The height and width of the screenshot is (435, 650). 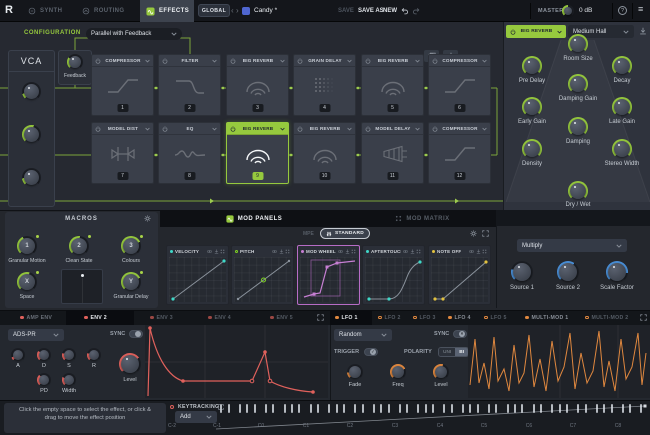 I want to click on damping-gain-knob, so click(x=578, y=84).